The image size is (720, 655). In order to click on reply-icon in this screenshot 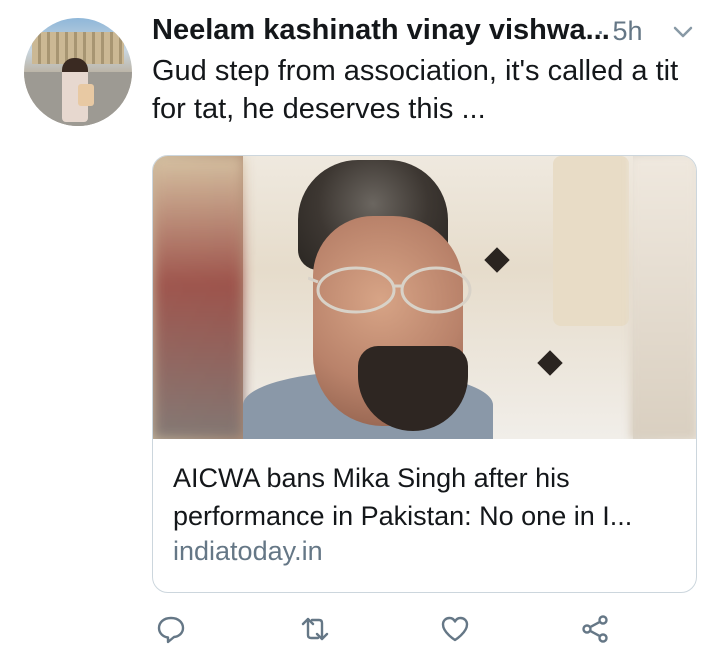, I will do `click(171, 630)`.